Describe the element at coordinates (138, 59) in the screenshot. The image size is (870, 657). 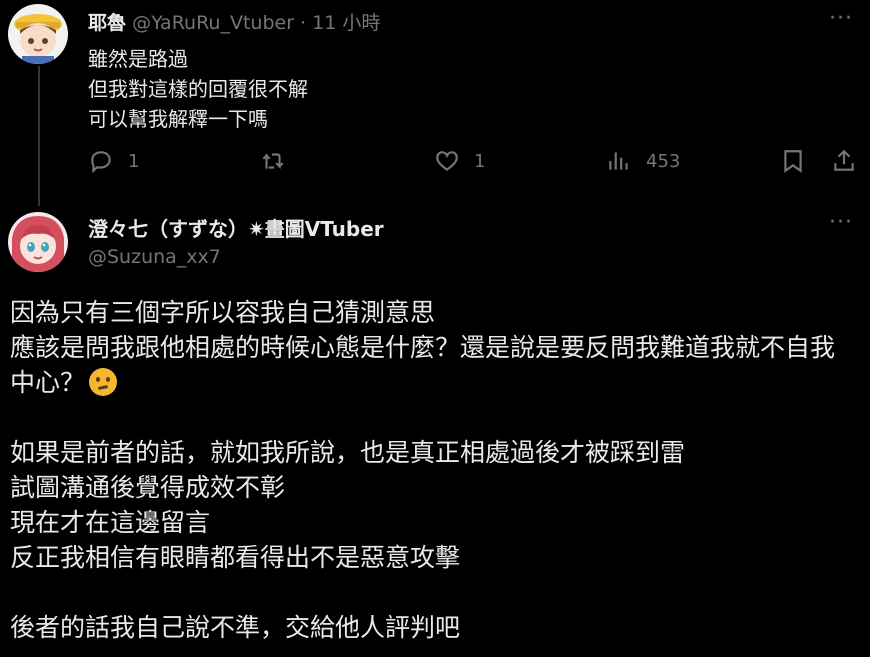
I see `reply-line: 雖然是路過` at that location.